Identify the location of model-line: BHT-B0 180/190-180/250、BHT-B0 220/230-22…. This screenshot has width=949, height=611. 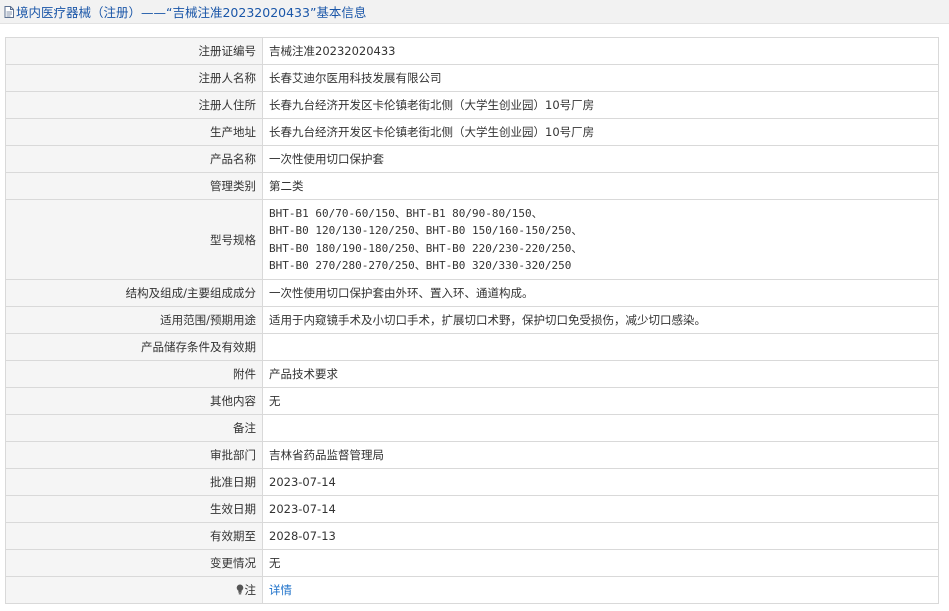
(426, 248).